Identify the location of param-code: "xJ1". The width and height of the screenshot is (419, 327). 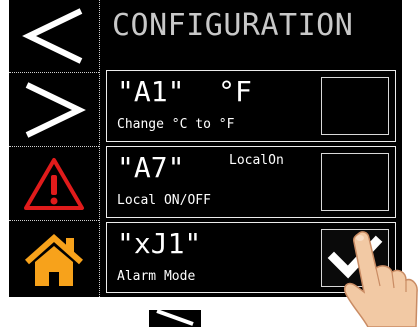
(159, 243).